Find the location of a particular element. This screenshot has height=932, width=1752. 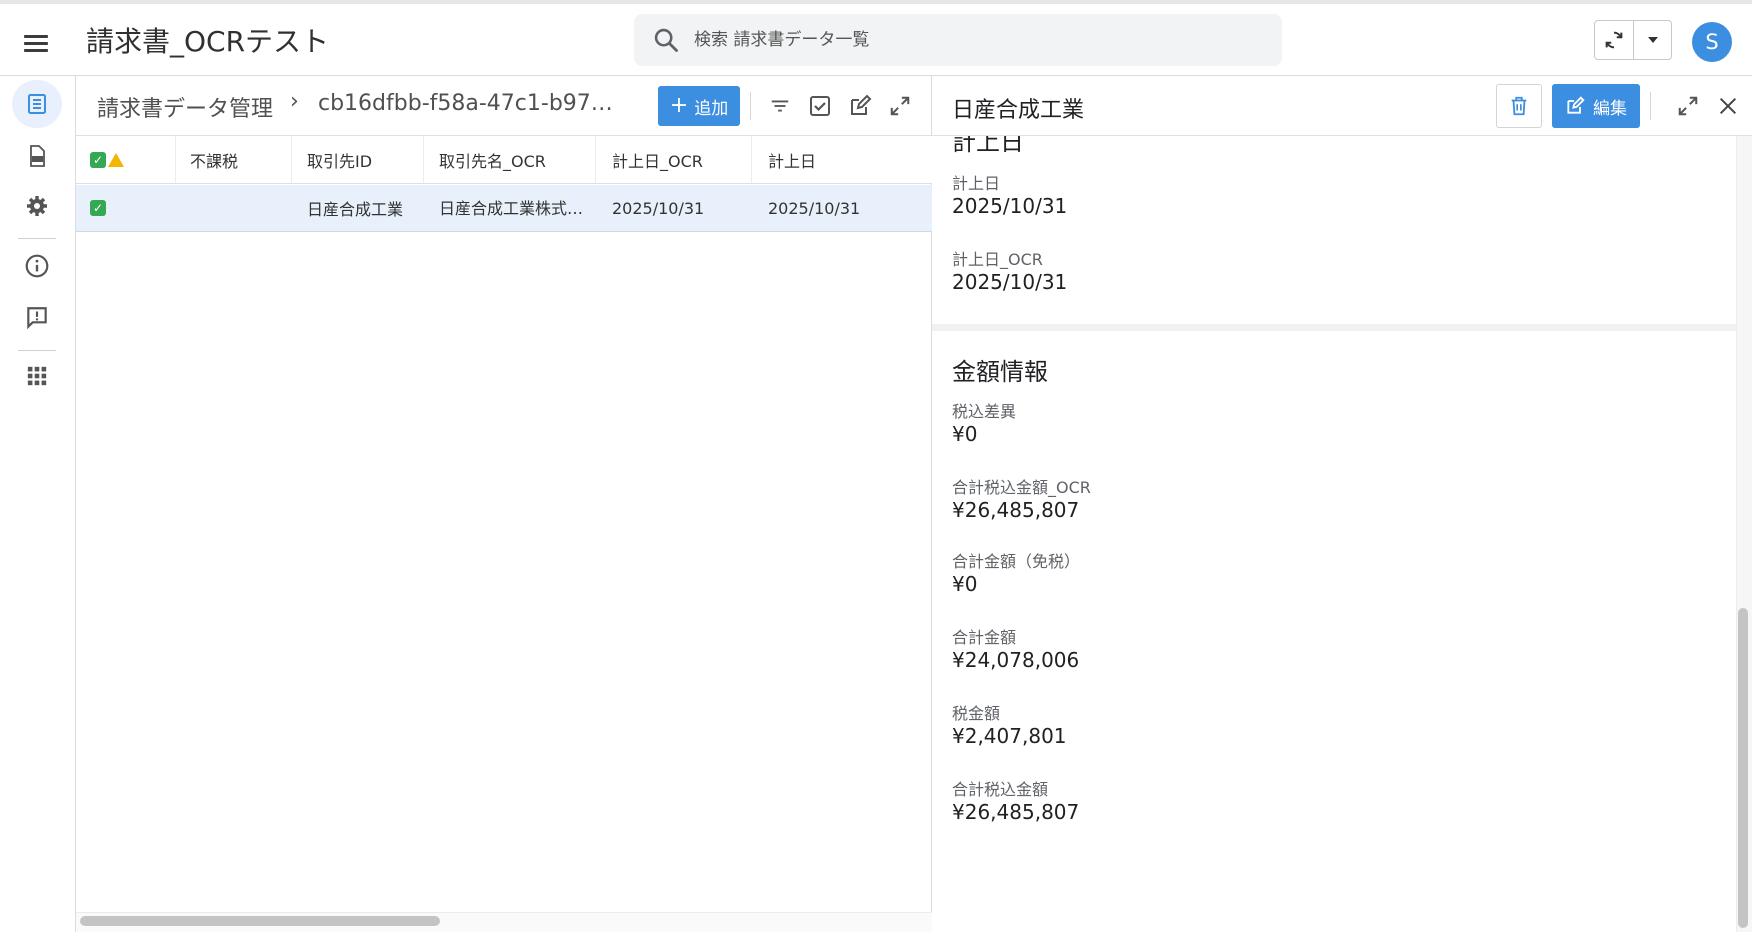

sync-button-group is located at coordinates (1633, 40).